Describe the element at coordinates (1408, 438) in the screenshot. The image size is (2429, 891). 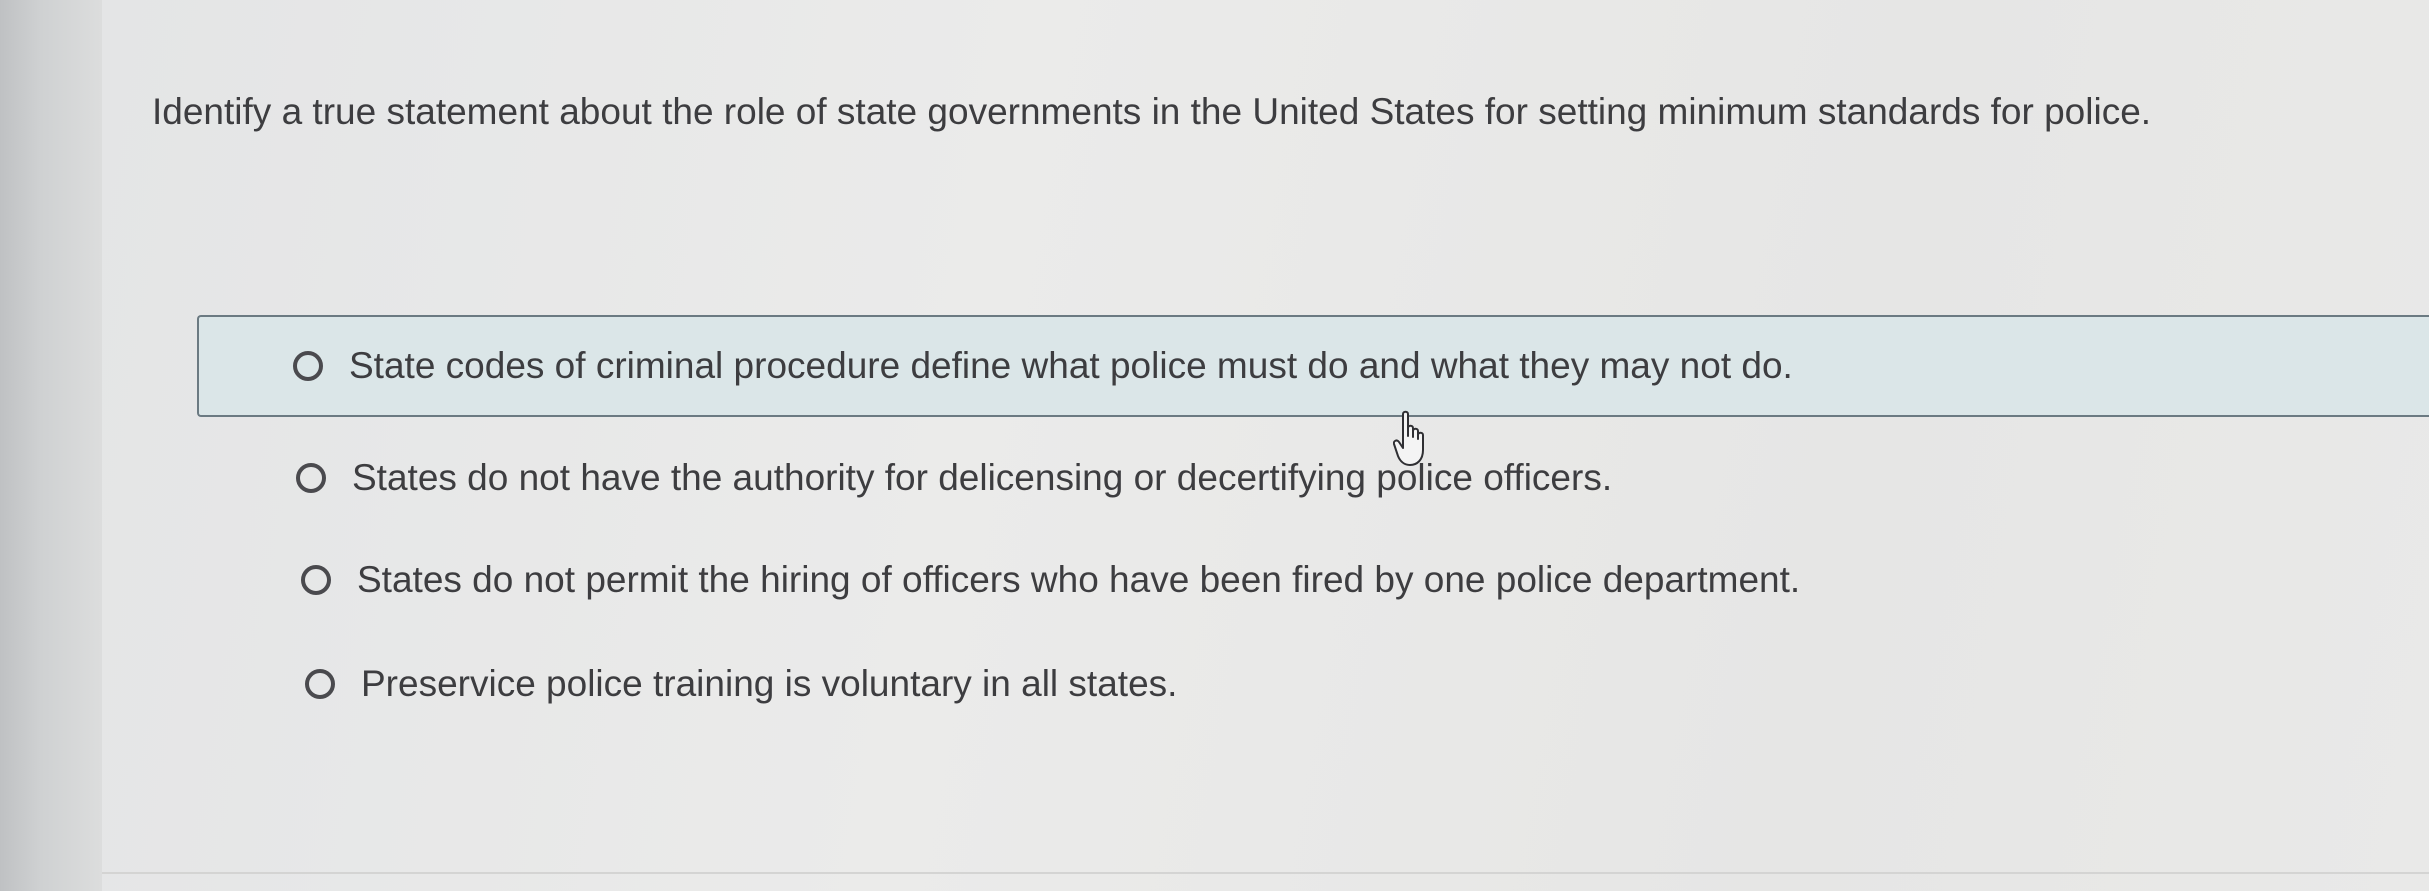
I see `hand-pointer-cursor-icon` at that location.